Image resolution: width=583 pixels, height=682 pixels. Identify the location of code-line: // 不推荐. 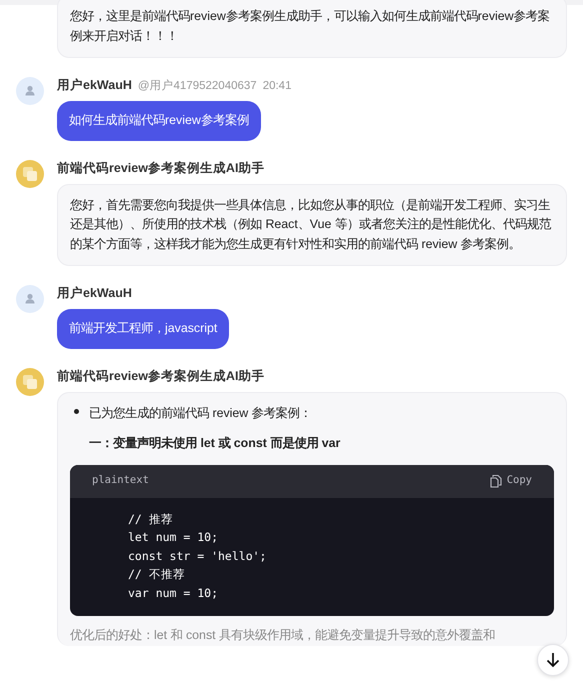
(157, 574).